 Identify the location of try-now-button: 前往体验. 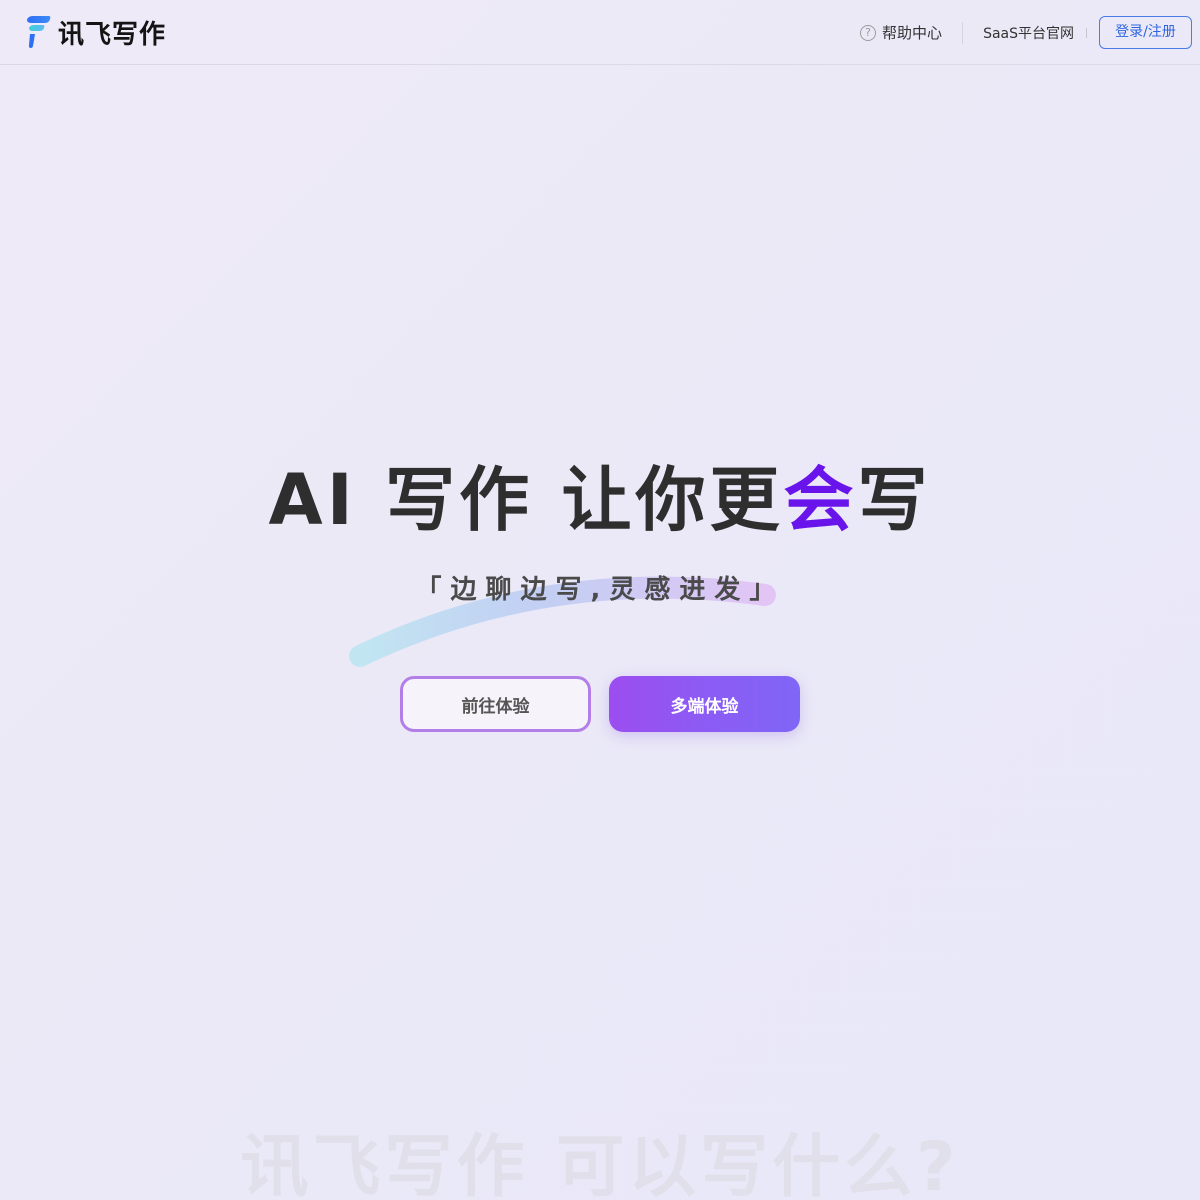
(495, 704).